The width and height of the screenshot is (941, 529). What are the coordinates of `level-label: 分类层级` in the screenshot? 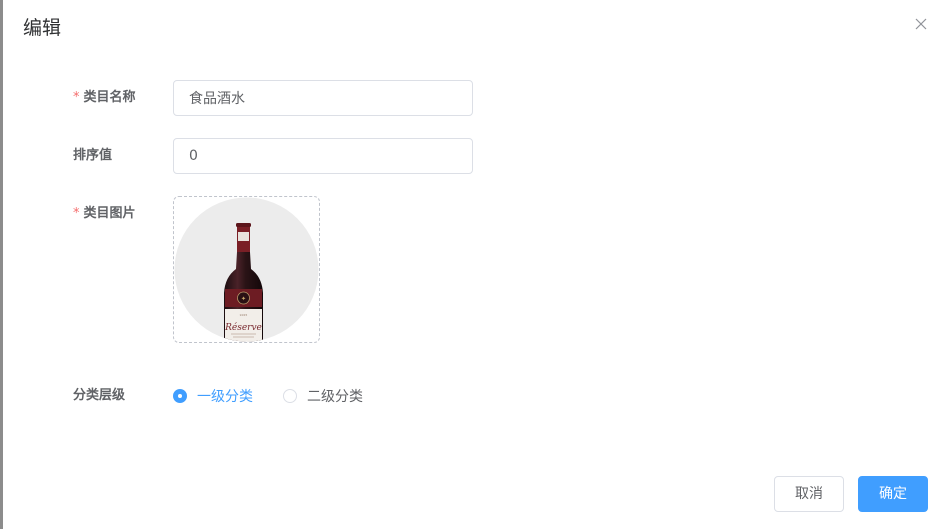 It's located at (99, 396).